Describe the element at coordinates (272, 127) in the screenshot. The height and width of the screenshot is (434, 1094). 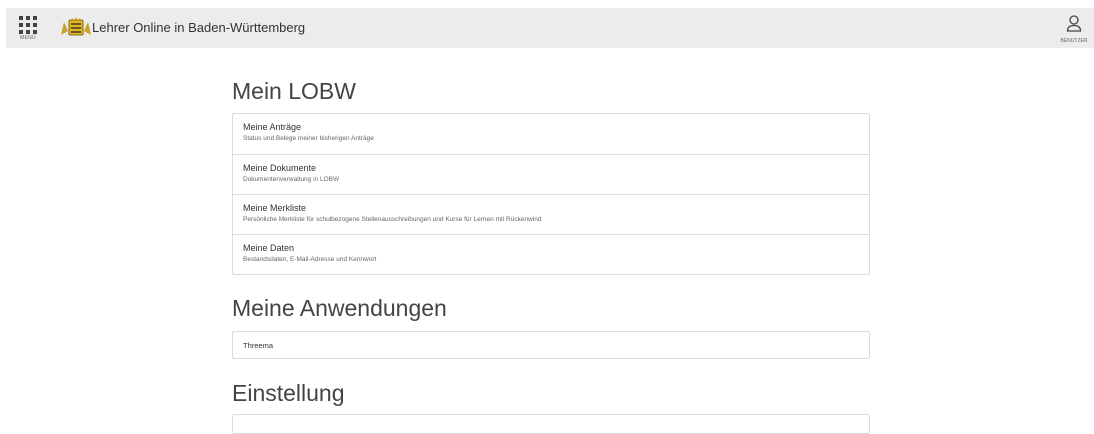
I see `item-title: Meine Anträge` at that location.